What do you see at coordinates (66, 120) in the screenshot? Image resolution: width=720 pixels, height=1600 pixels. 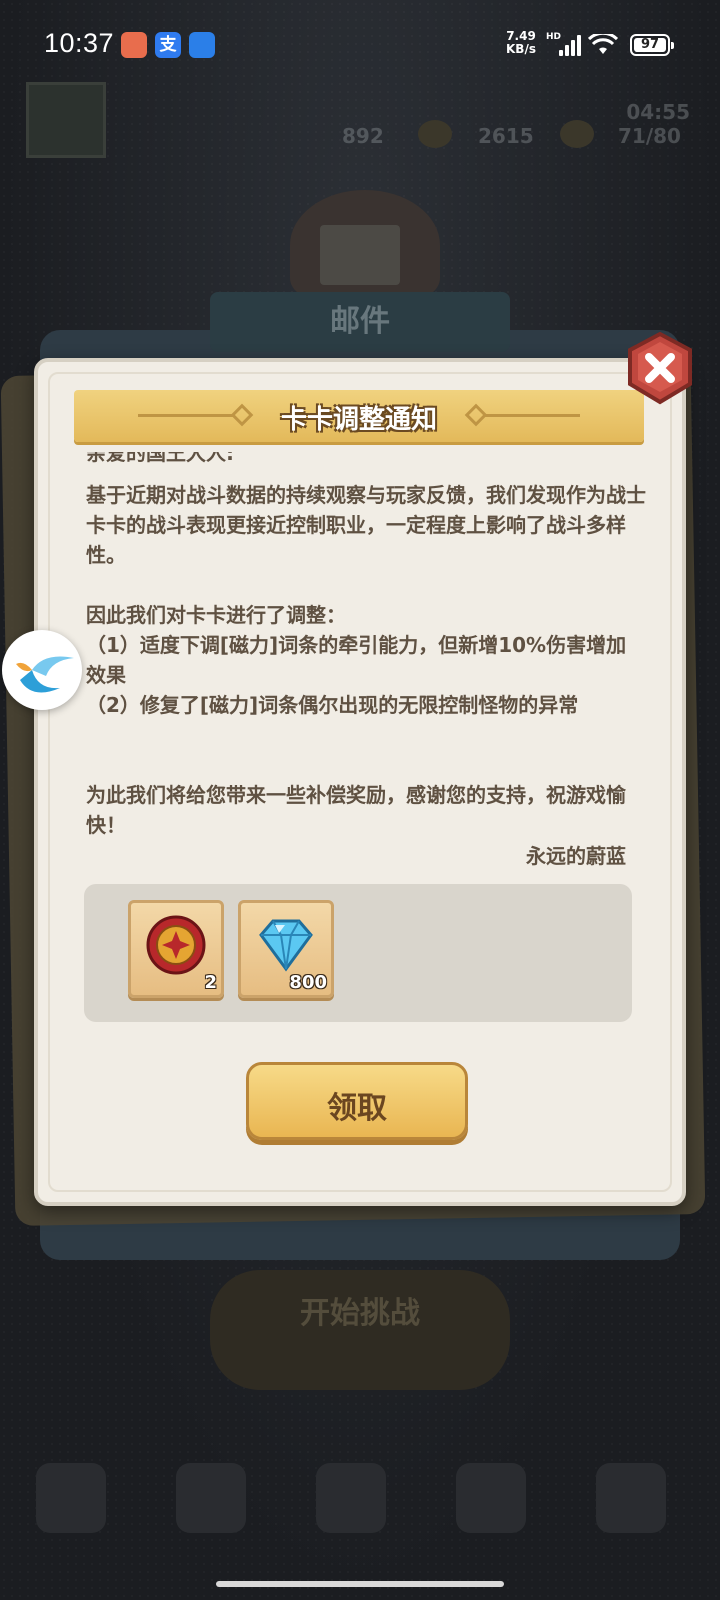 I see `avatar` at bounding box center [66, 120].